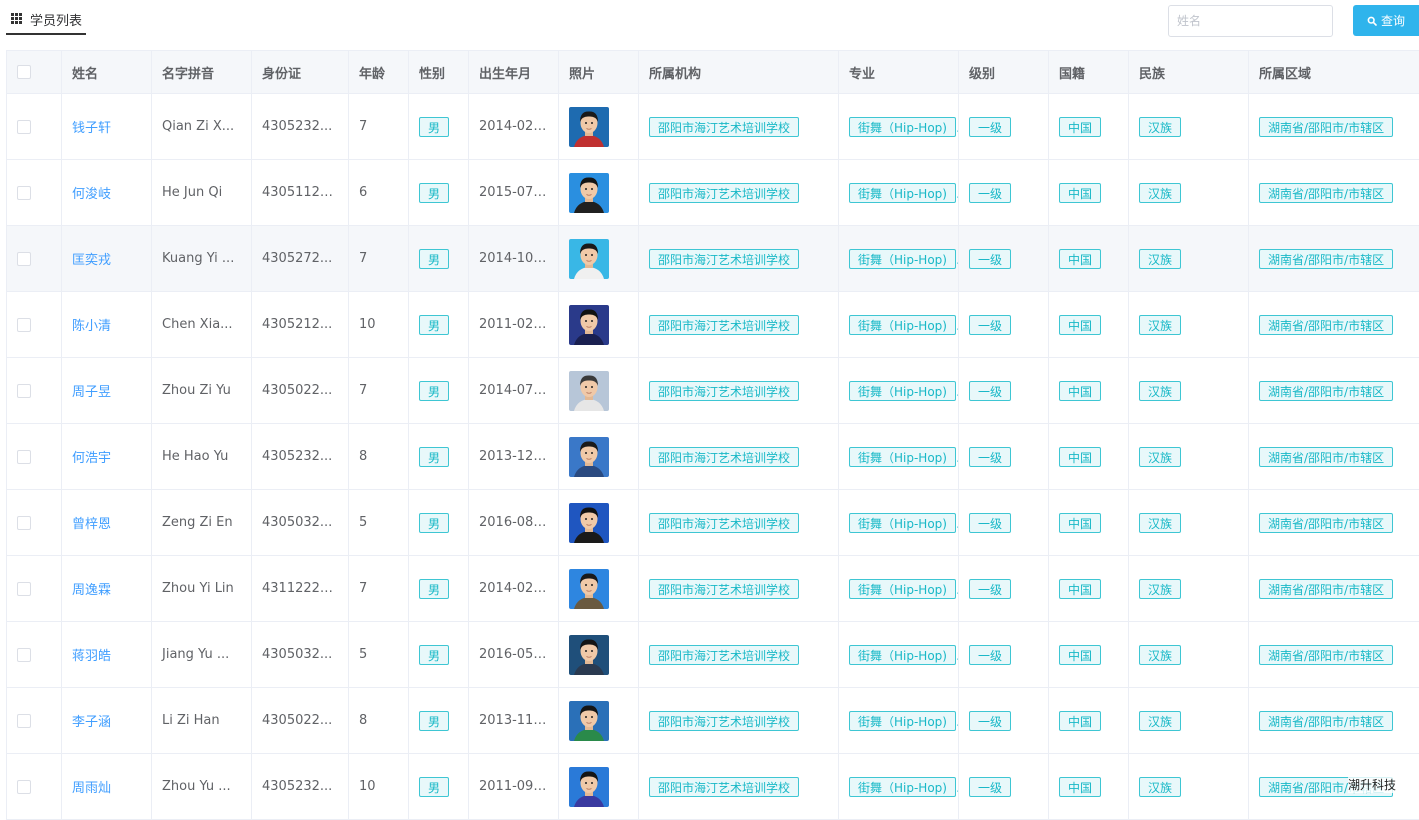 The height and width of the screenshot is (820, 1419). Describe the element at coordinates (191, 720) in the screenshot. I see `pinyin-text: Li Zi Han` at that location.